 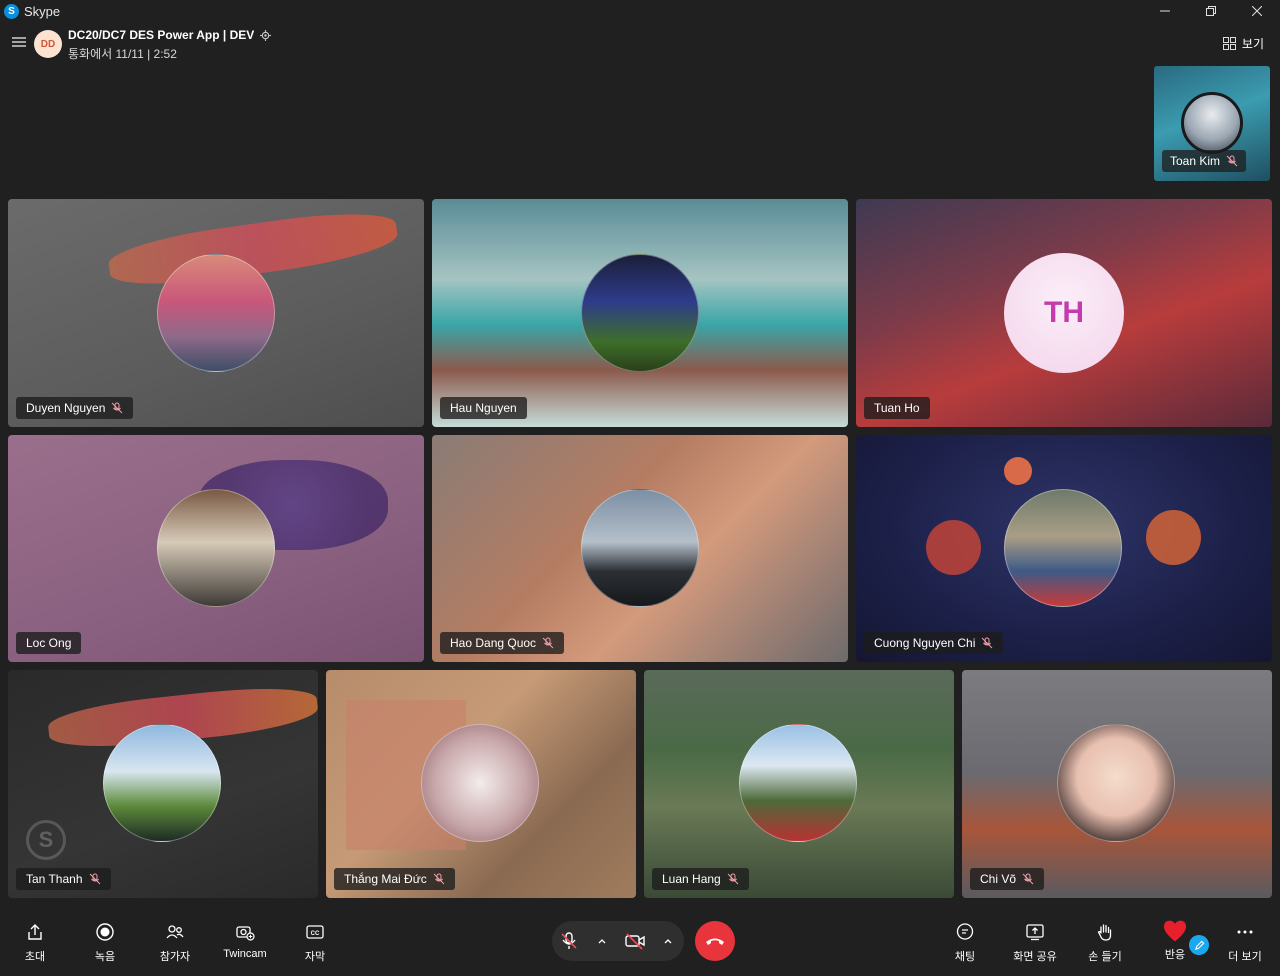 I want to click on more-dots-icon, so click(x=1245, y=932).